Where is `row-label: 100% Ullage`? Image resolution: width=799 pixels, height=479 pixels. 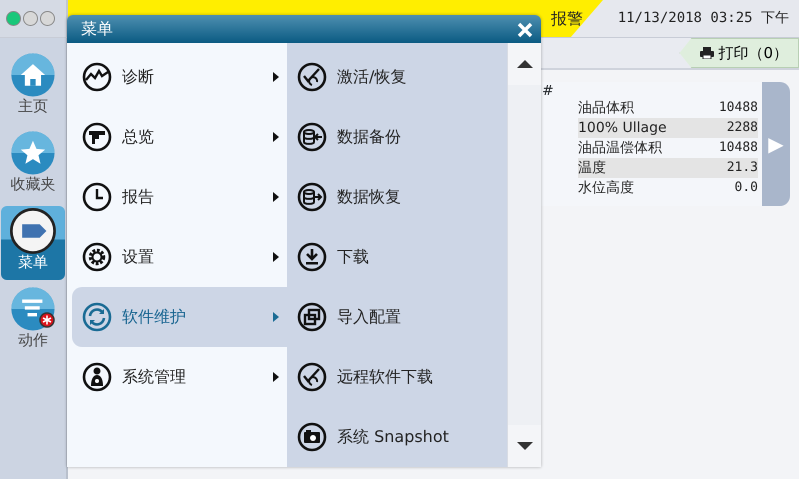
row-label: 100% Ullage is located at coordinates (622, 128).